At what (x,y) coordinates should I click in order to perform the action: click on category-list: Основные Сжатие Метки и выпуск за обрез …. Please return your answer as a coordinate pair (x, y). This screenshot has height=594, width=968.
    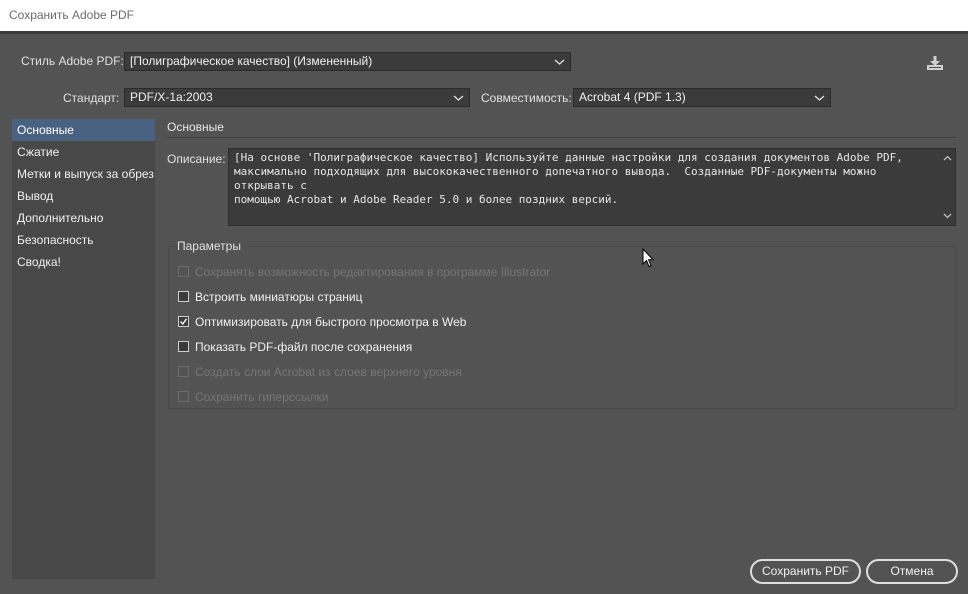
    Looking at the image, I should click on (83, 349).